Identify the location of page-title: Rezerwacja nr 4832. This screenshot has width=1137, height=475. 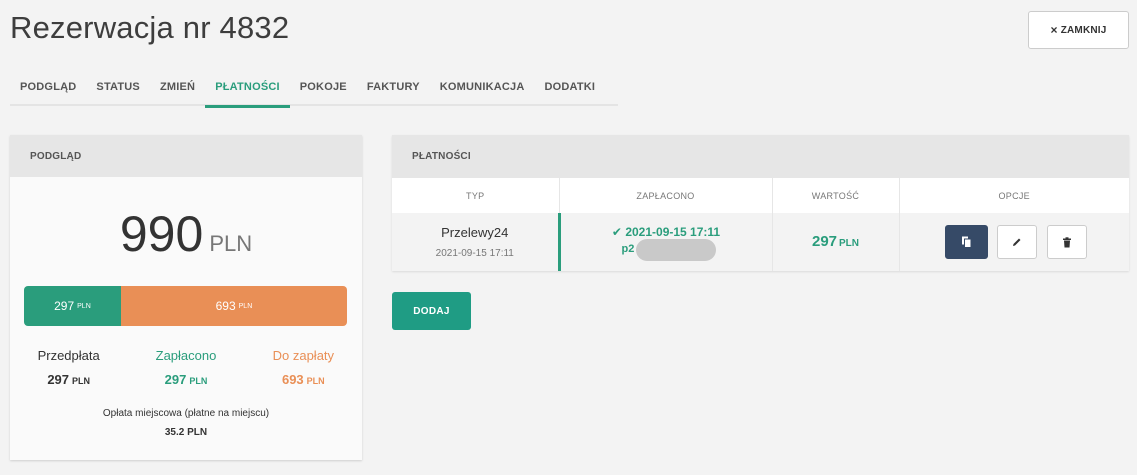
(150, 27).